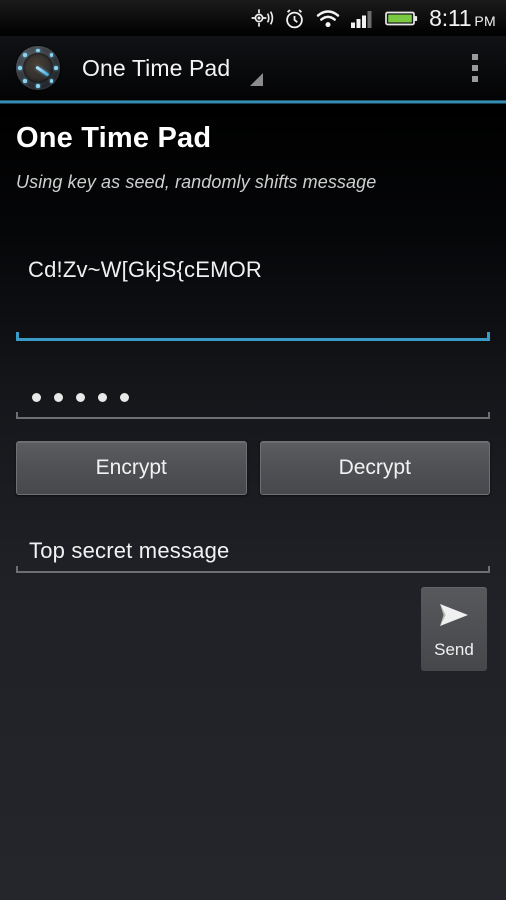 Image resolution: width=506 pixels, height=900 pixels. Describe the element at coordinates (72, 397) in the screenshot. I see `key-input-masked-value` at that location.